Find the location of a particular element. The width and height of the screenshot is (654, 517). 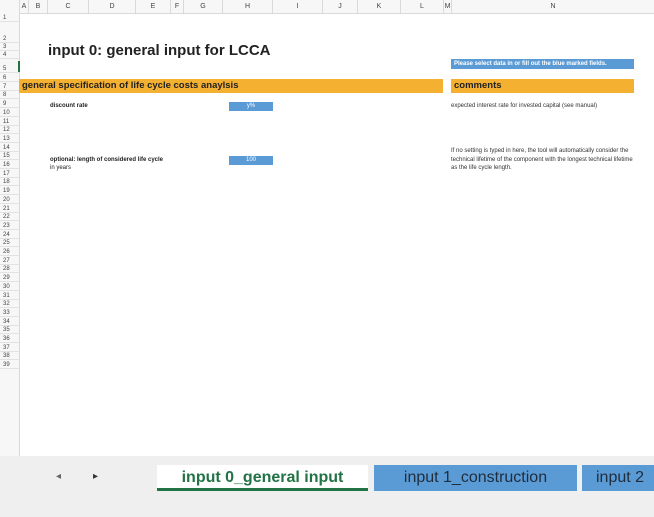

row-header-37: 37 is located at coordinates (9, 347).